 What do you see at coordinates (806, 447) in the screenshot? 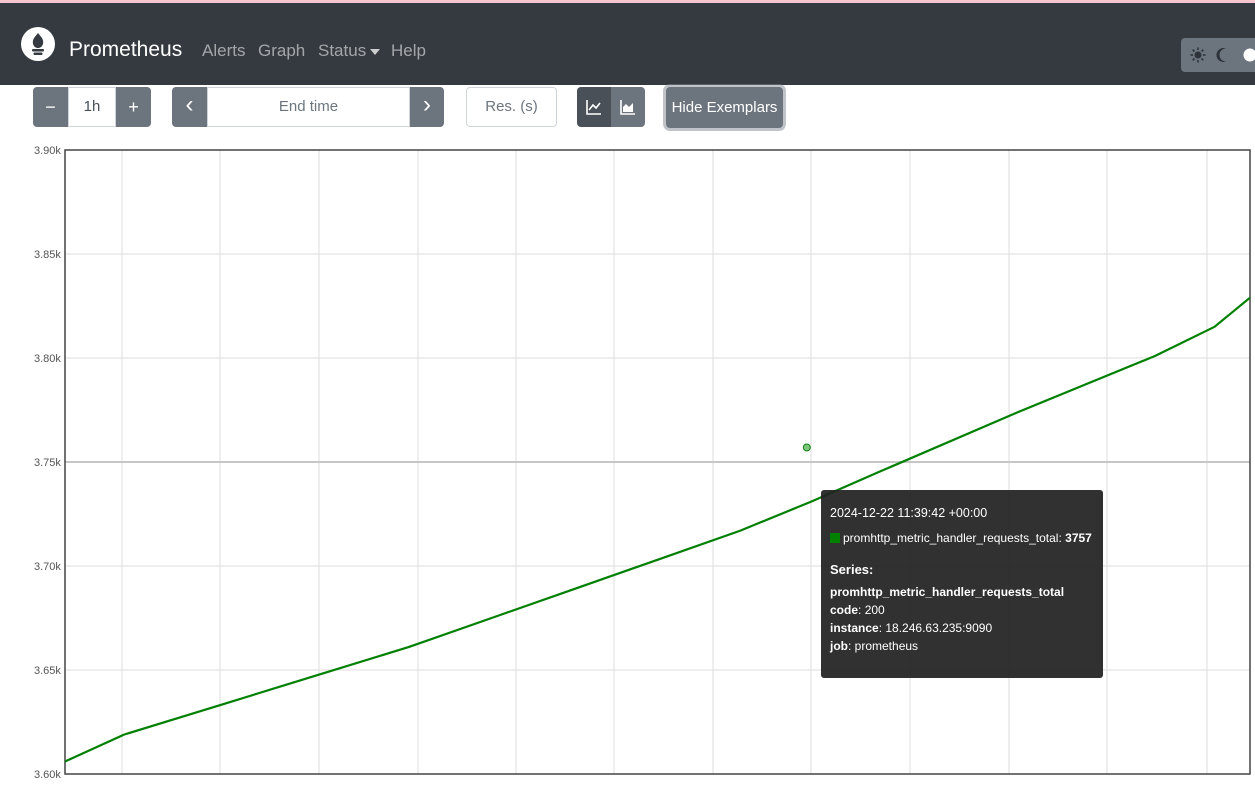
I see `hover-point` at bounding box center [806, 447].